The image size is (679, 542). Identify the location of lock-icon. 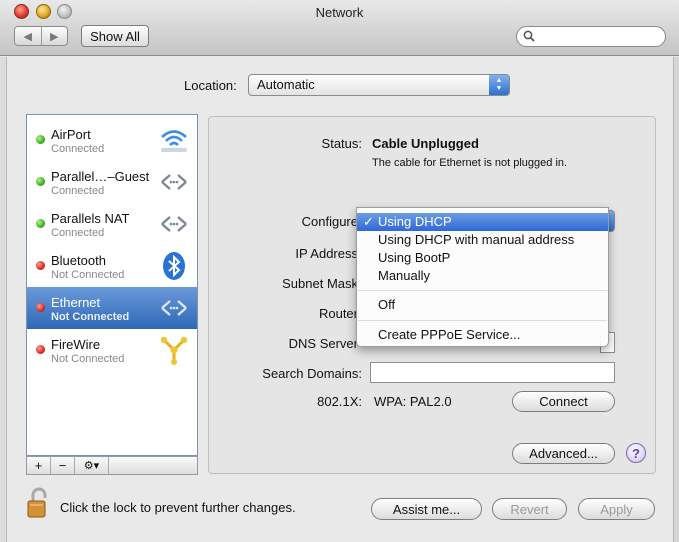
(38, 503).